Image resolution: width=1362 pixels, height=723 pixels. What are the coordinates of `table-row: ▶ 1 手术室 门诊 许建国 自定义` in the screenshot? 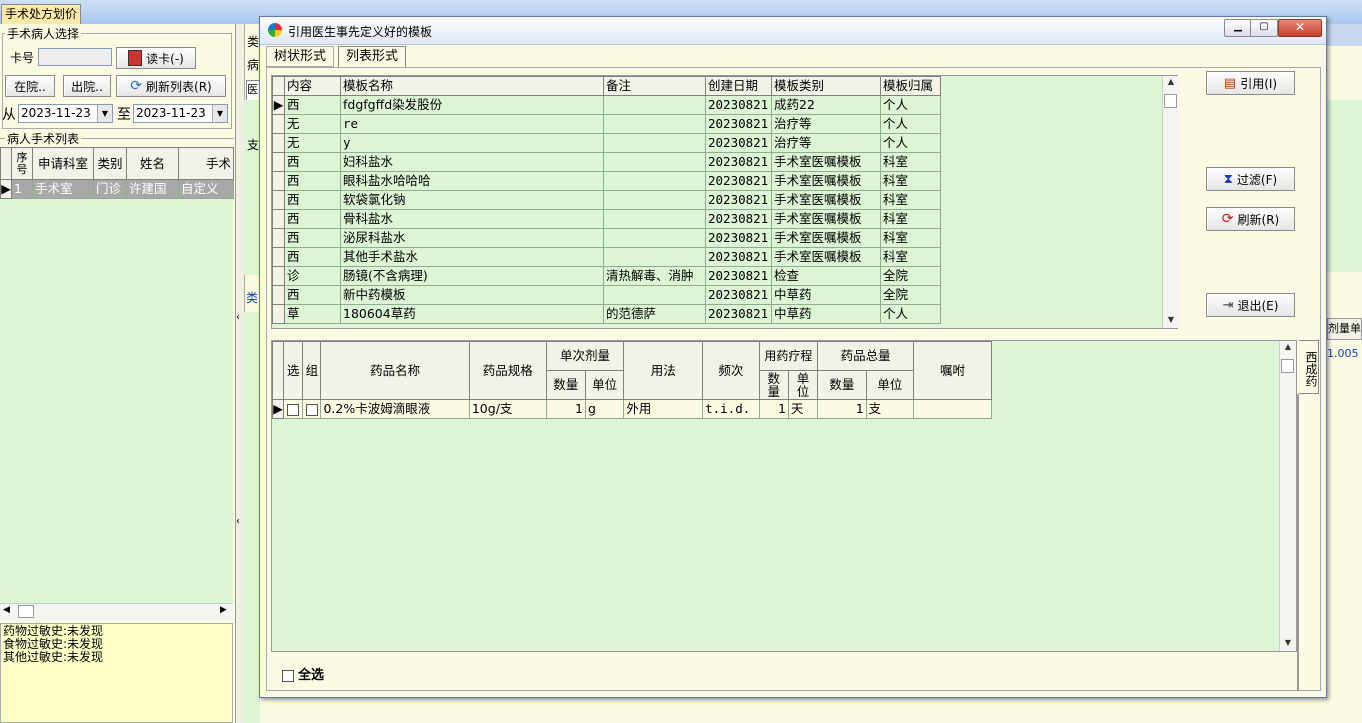 It's located at (117, 189).